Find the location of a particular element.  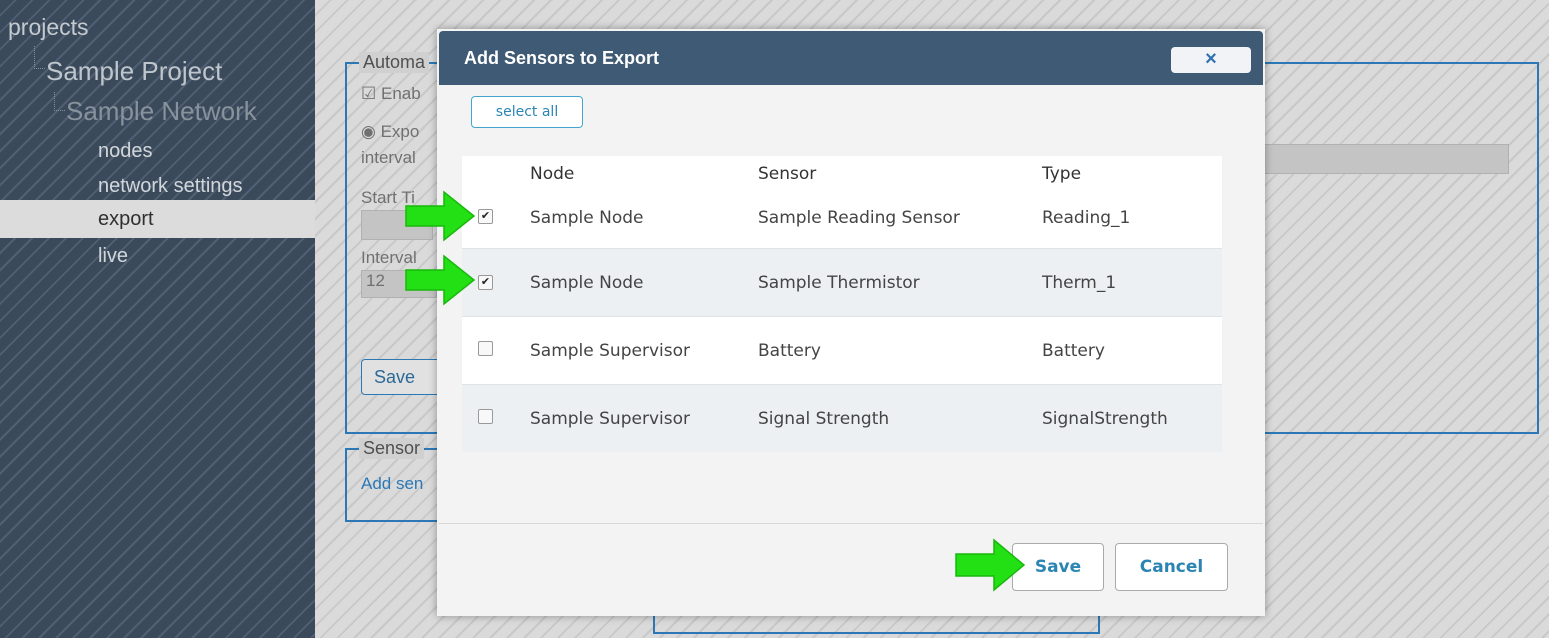

cell-type: Reading_1 is located at coordinates (1086, 218).